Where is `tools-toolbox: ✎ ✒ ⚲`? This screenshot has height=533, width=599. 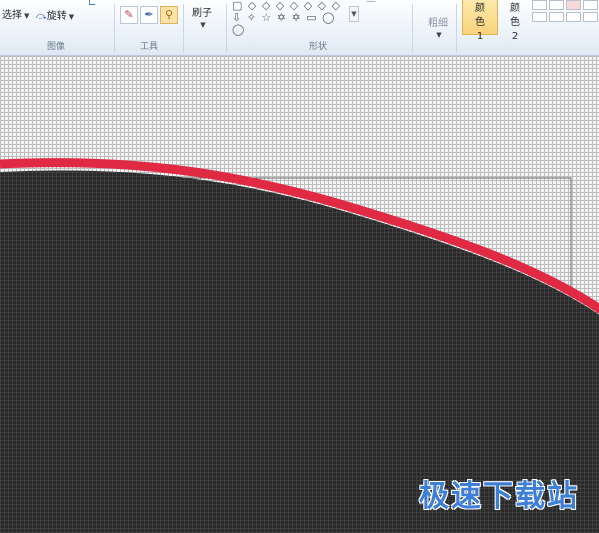
tools-toolbox: ✎ ✒ ⚲ is located at coordinates (149, 16).